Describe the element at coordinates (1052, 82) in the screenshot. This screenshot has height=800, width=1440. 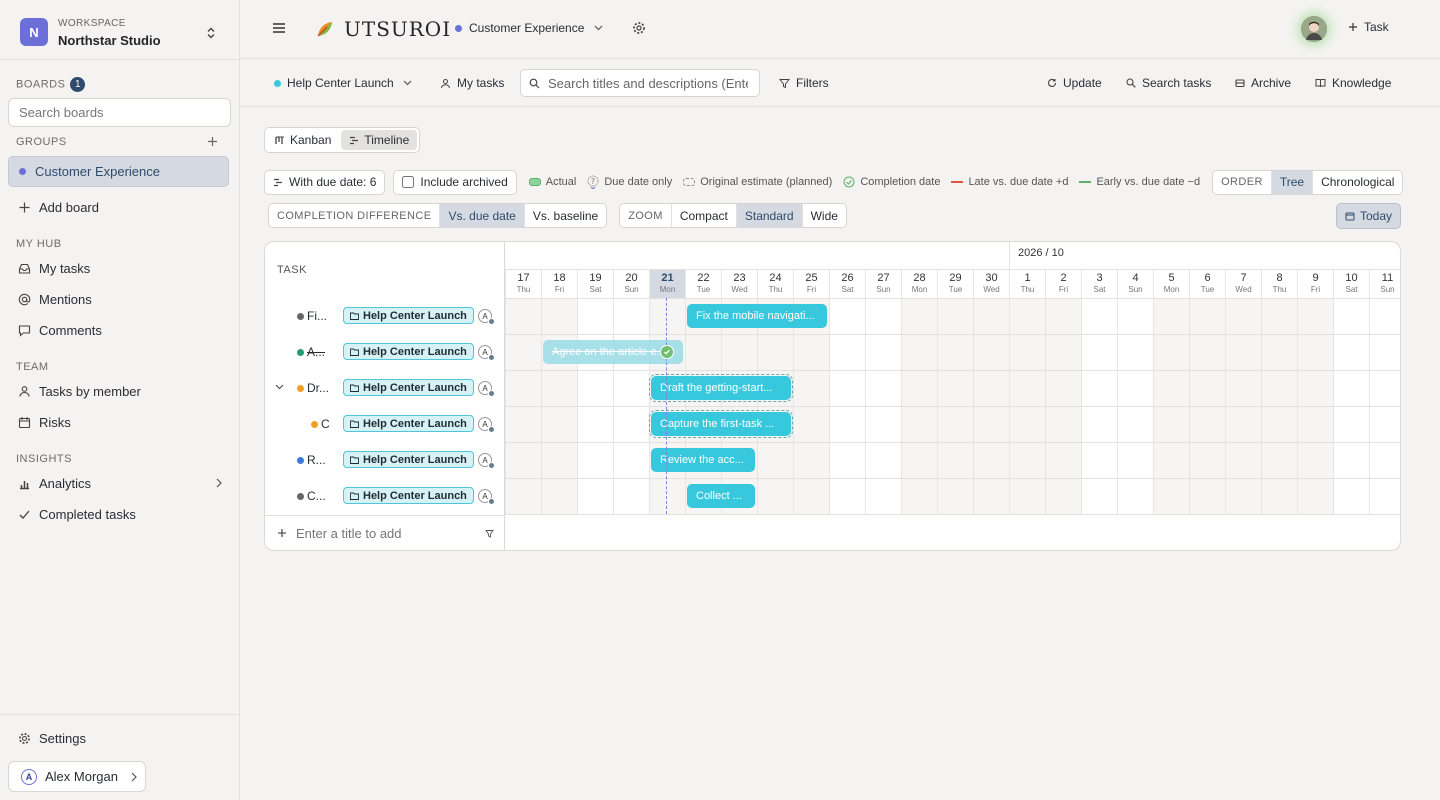
I see `refresh-icon` at that location.